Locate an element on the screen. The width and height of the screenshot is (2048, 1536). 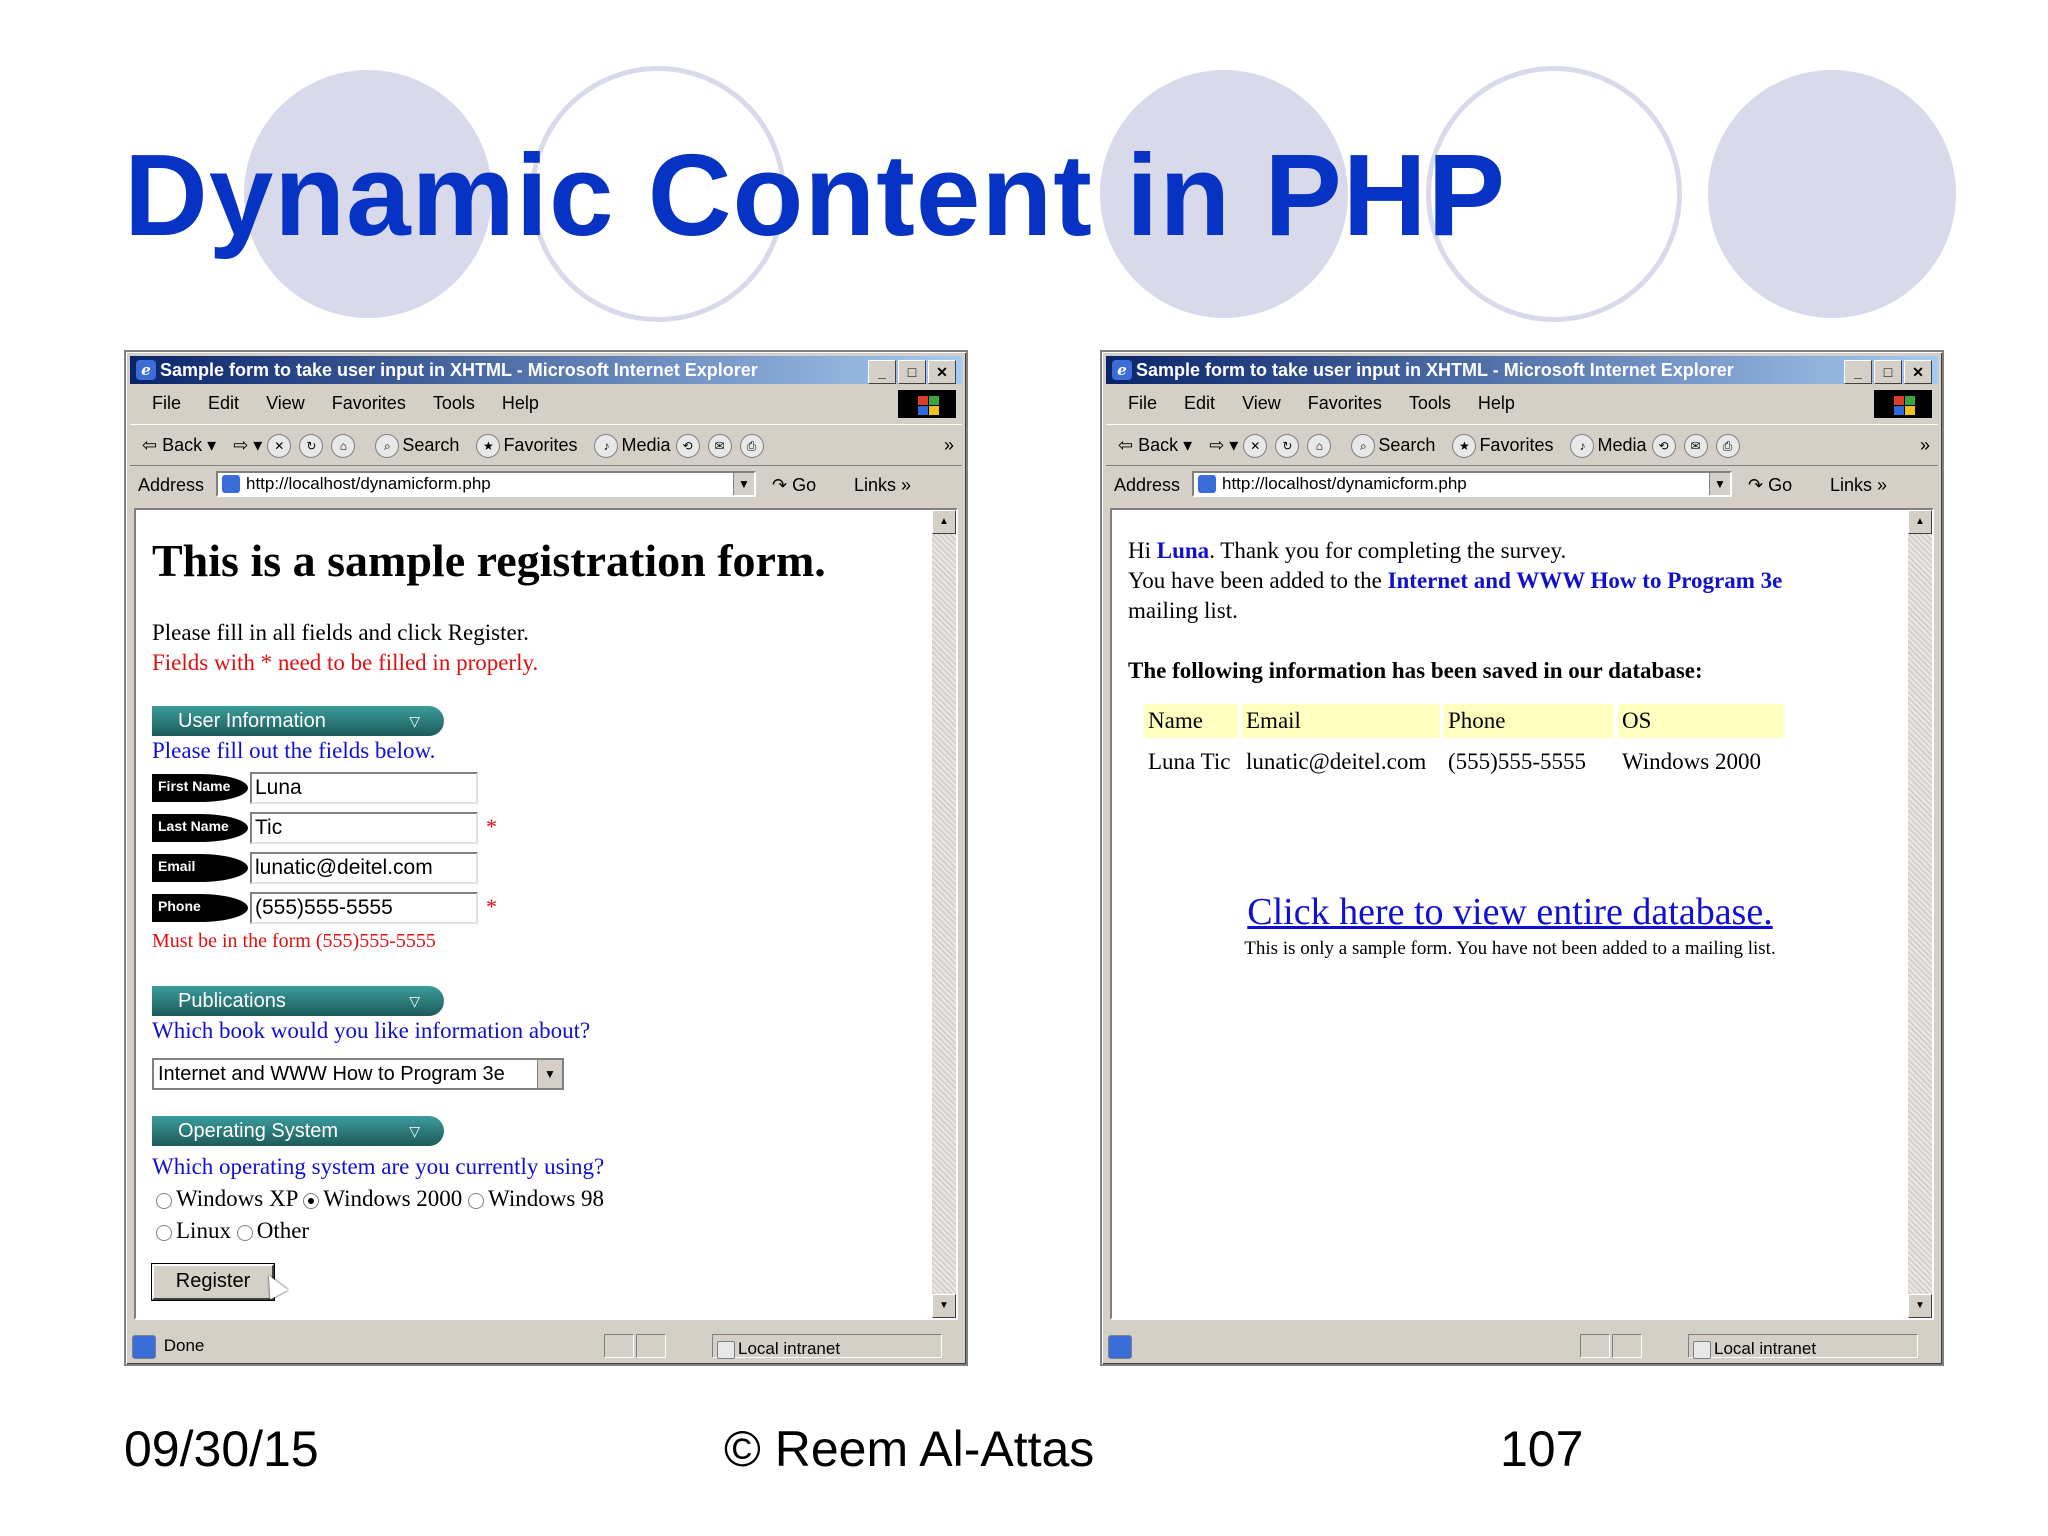
os-option-windows-98: Windows 98 is located at coordinates (536, 1198).